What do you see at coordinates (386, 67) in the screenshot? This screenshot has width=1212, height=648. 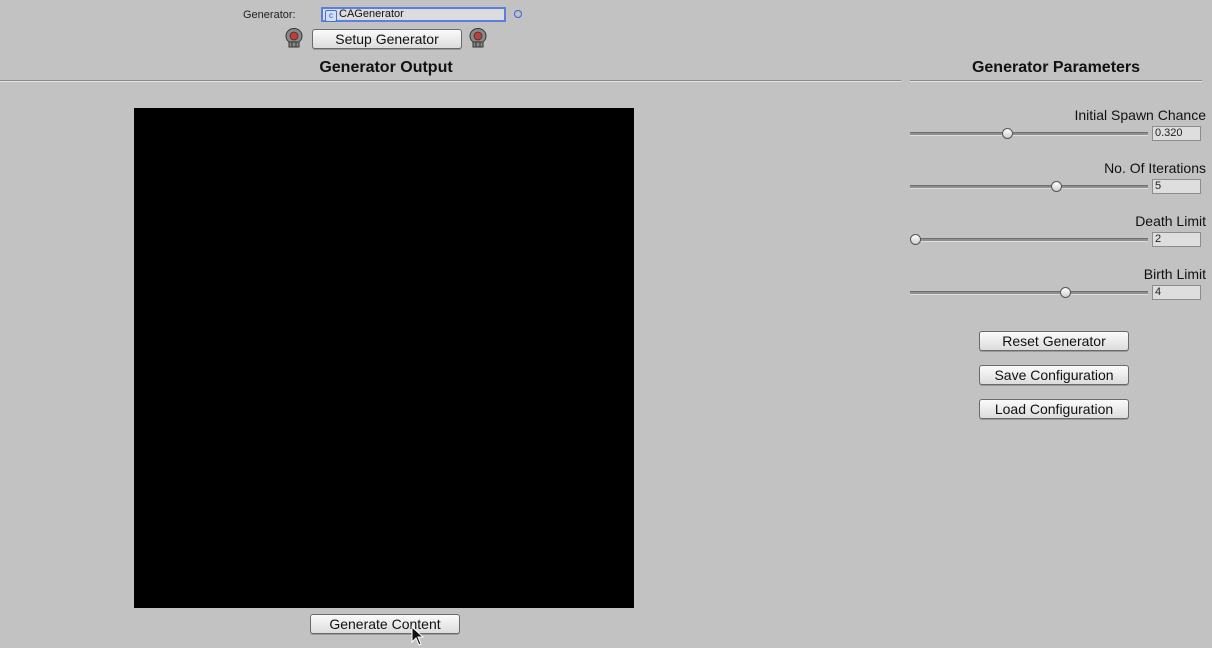 I see `generator-output-title: Generator Output` at bounding box center [386, 67].